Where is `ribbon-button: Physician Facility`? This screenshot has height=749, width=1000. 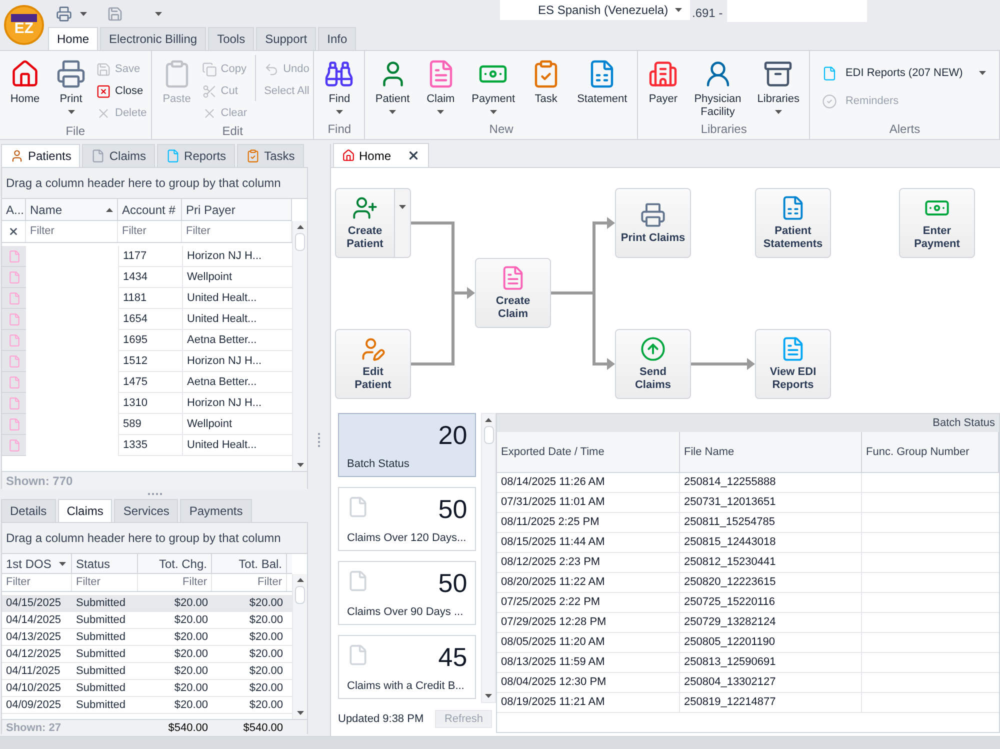 ribbon-button: Physician Facility is located at coordinates (718, 87).